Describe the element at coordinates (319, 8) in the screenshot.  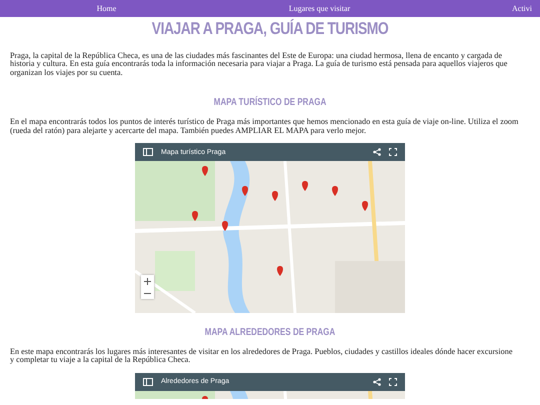
I see `nav-link: Lugares que visitar` at that location.